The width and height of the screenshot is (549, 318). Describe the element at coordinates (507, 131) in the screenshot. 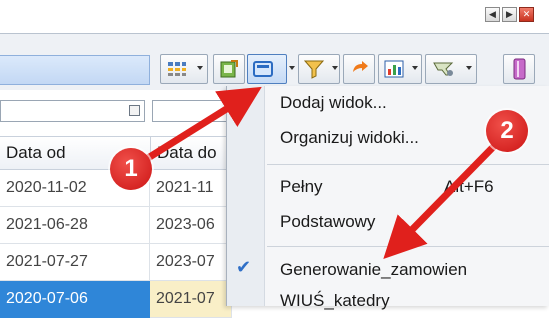

I see `annotation-badge-2: 2` at that location.